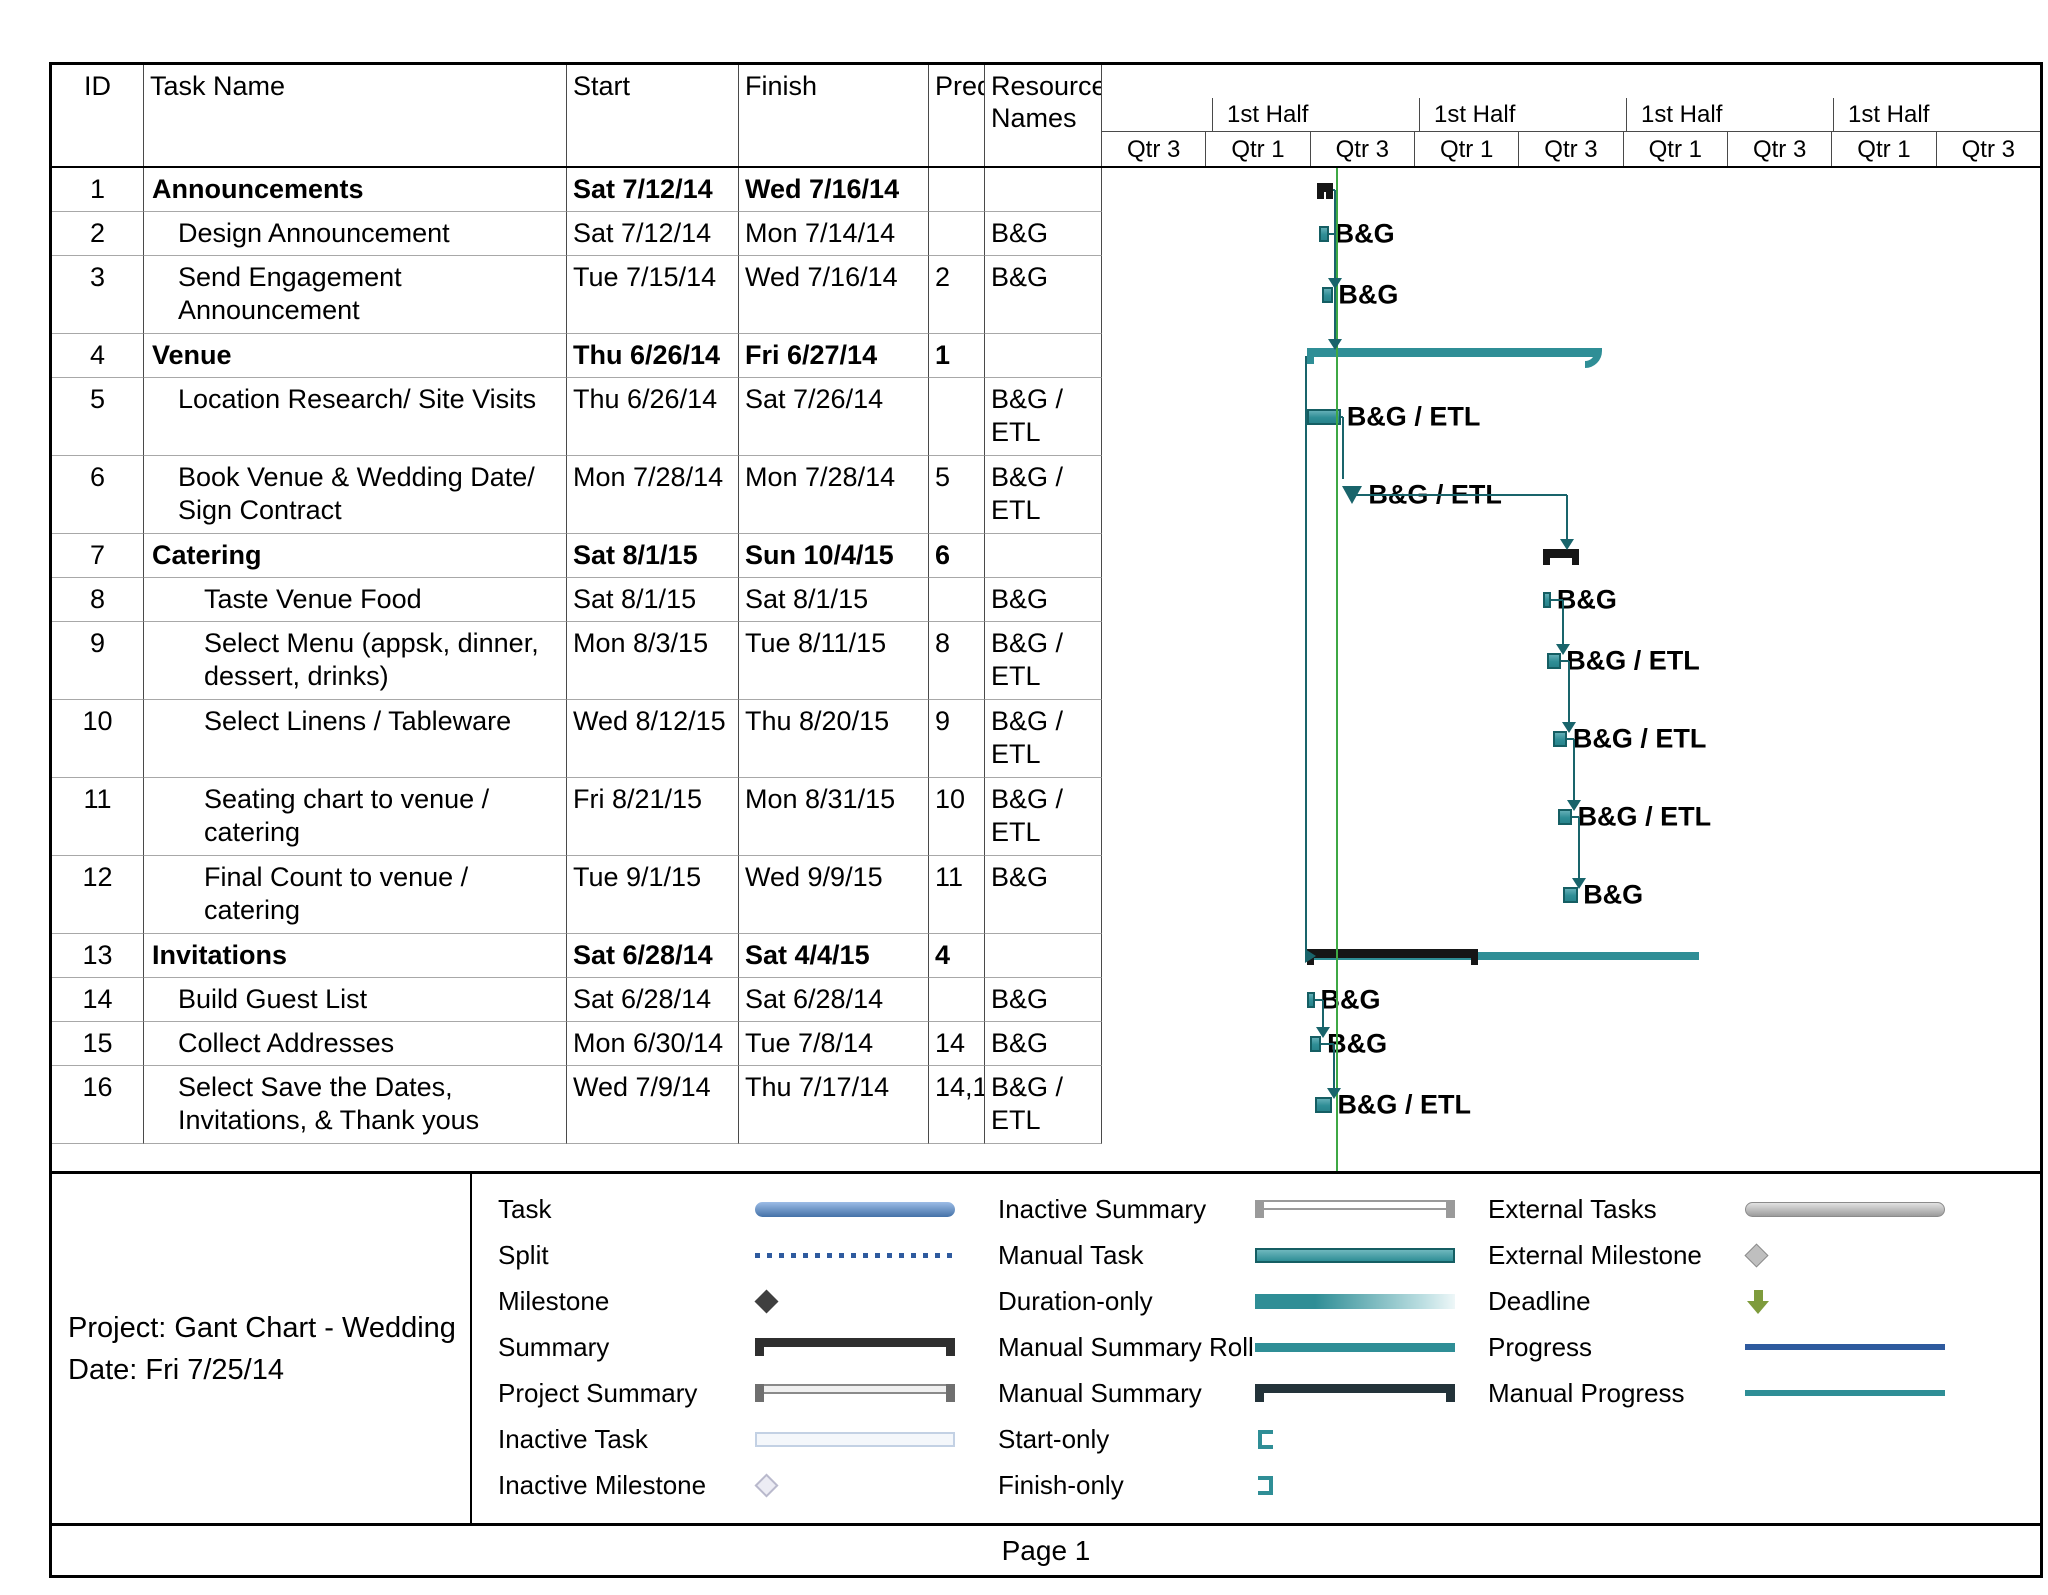 The image size is (2048, 1595). I want to click on legend-label: Deadline, so click(1539, 1300).